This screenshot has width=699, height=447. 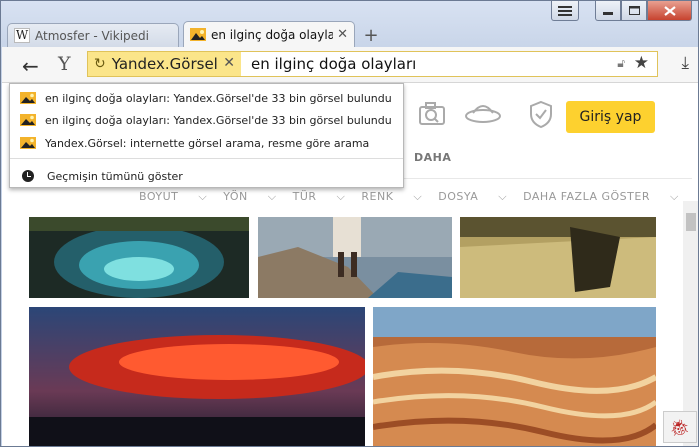 I want to click on clock-icon, so click(x=28, y=176).